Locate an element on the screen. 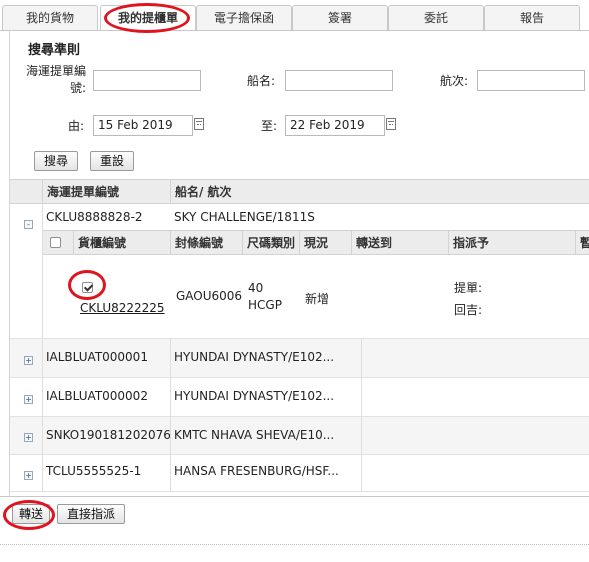 The image size is (589, 562). from-date-input: 15 Feb 2019 is located at coordinates (143, 125).